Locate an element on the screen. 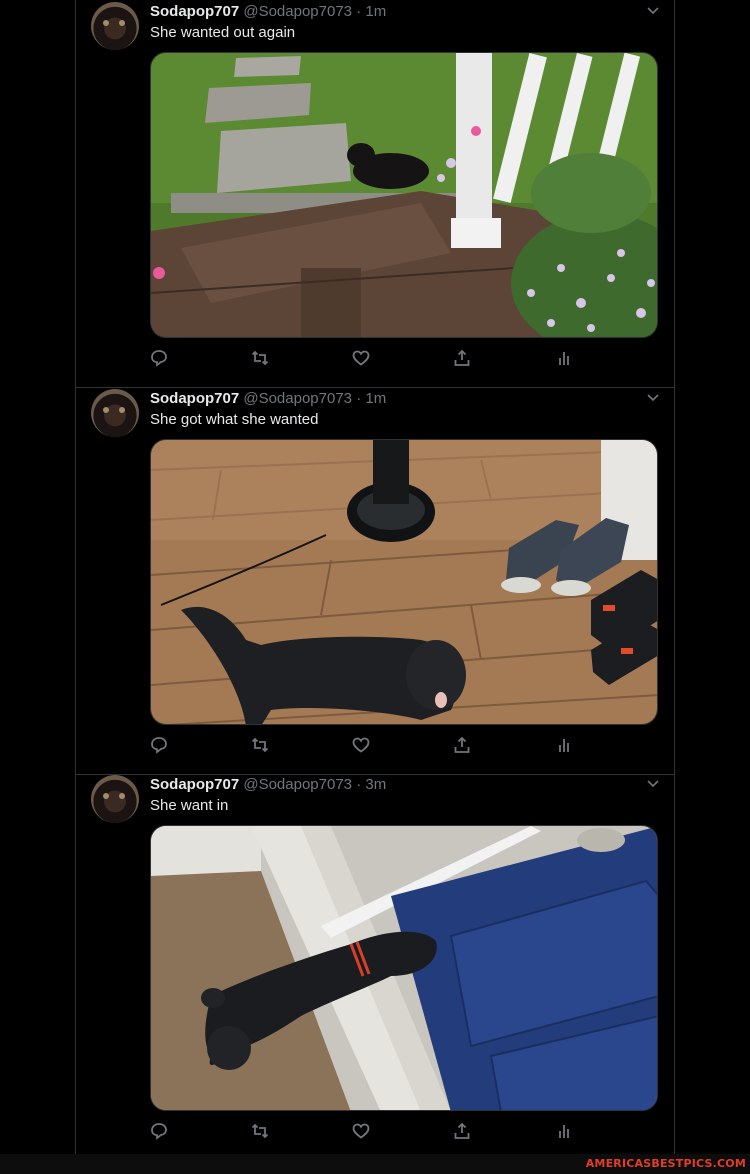  tweet-text: She want in is located at coordinates (189, 805).